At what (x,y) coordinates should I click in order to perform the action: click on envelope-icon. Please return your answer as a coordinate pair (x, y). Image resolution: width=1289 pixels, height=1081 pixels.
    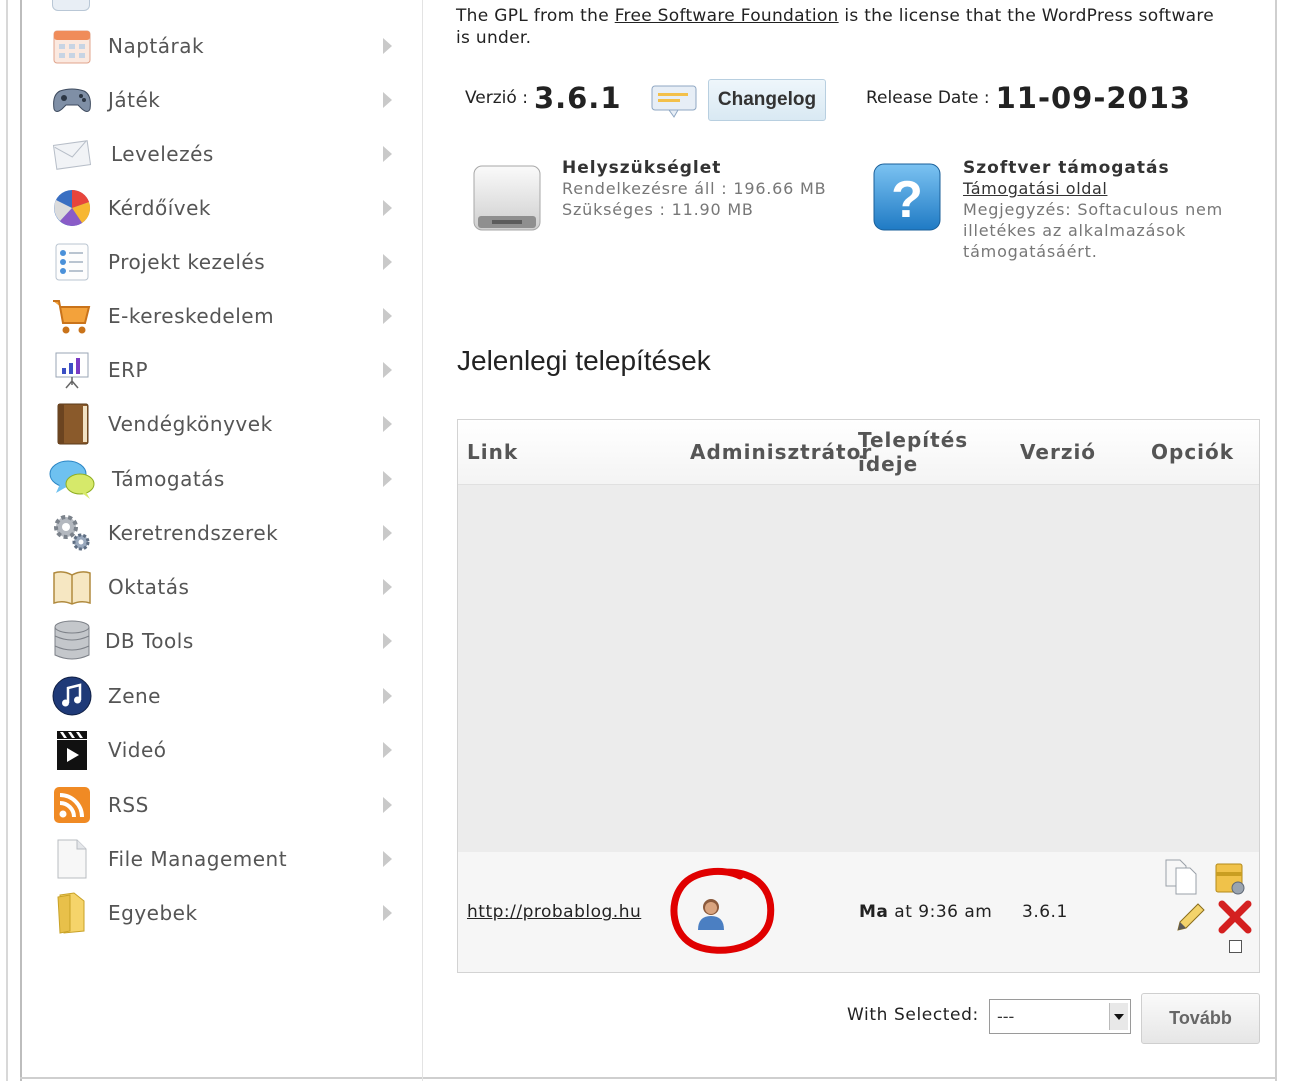
    Looking at the image, I should click on (72, 154).